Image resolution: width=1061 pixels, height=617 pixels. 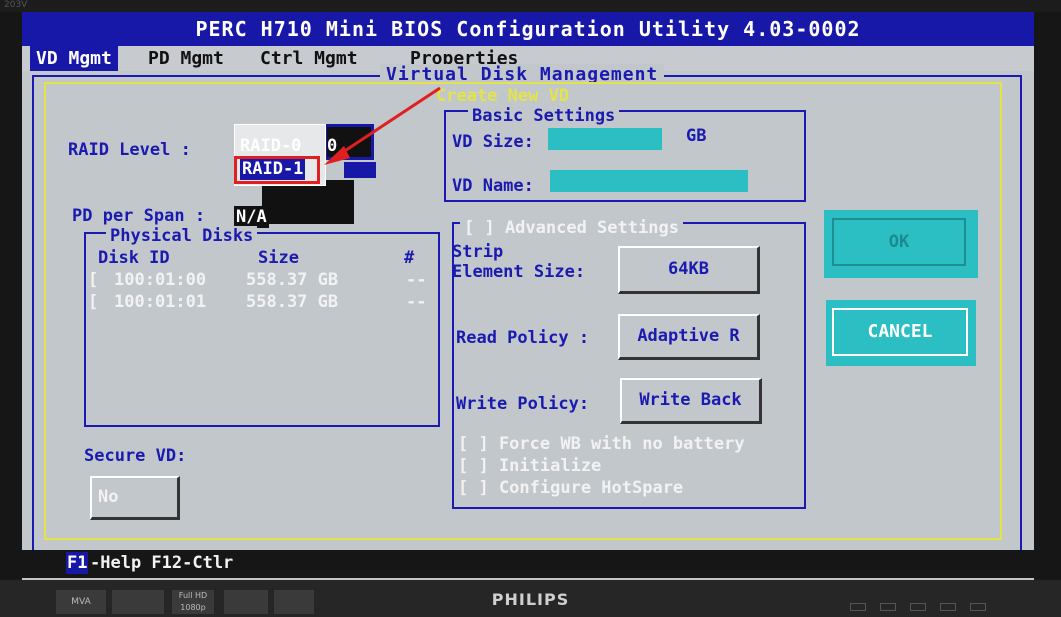 I want to click on mva-badge: MVA, so click(x=81, y=602).